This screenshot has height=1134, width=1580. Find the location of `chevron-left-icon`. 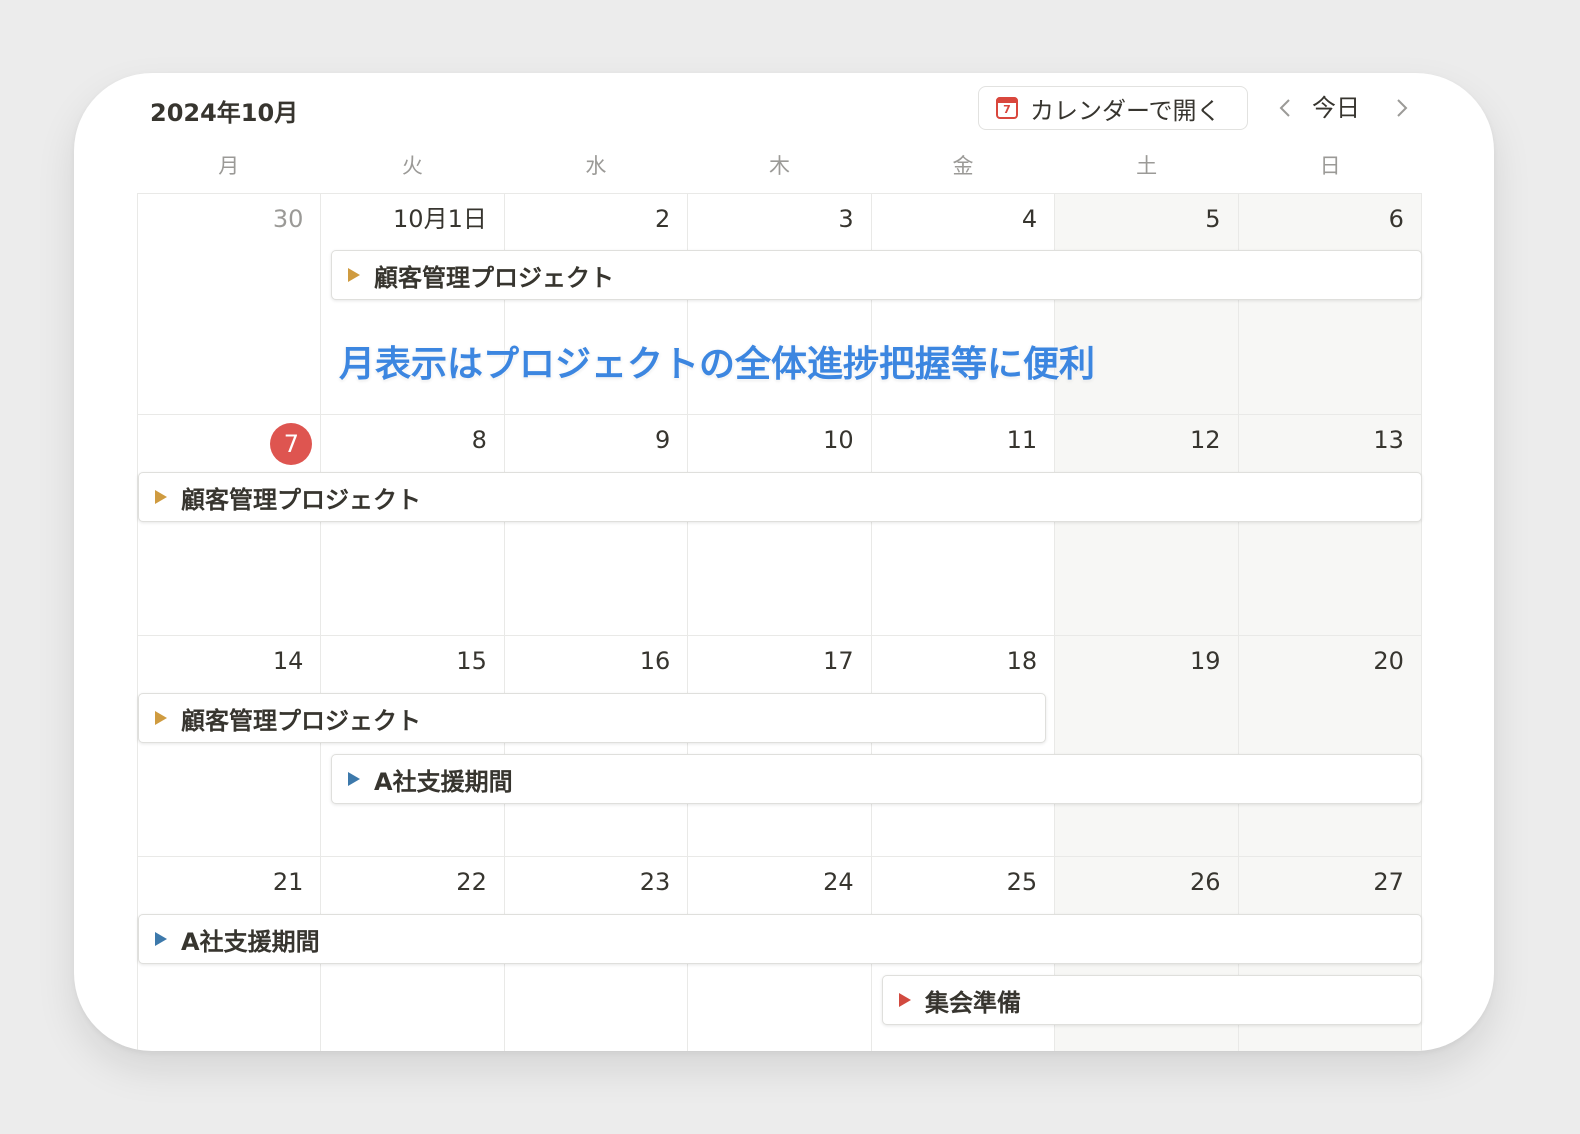

chevron-left-icon is located at coordinates (1284, 108).